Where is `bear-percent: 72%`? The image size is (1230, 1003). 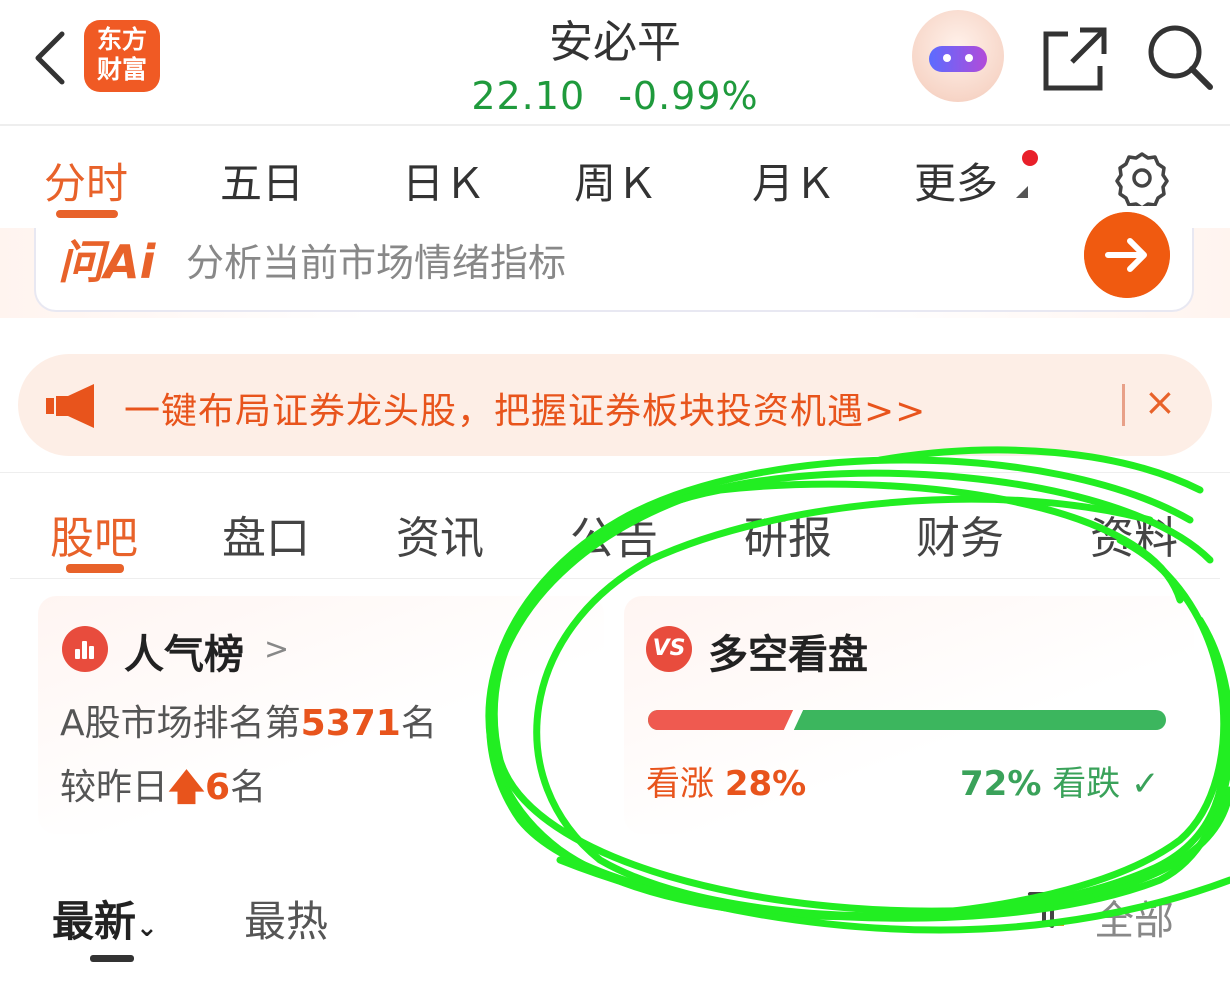 bear-percent: 72% is located at coordinates (1001, 784).